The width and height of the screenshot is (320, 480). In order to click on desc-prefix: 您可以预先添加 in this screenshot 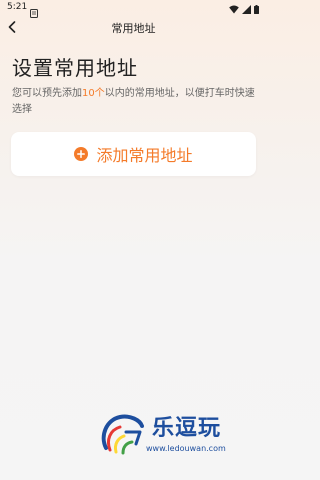, I will do `click(47, 93)`.